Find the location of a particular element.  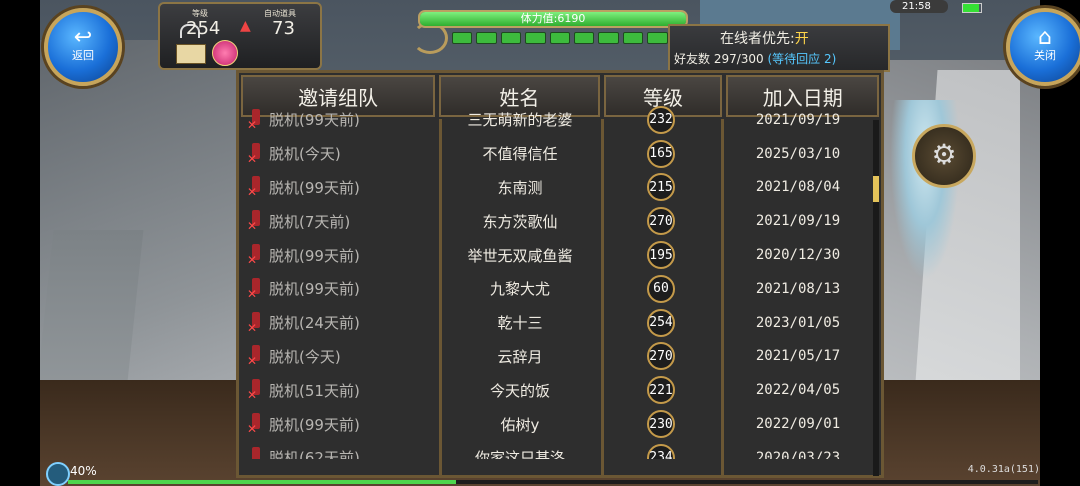

friend-row: ✕ 脱机(24天前) 乾十三 254 2023/01/05 is located at coordinates (559, 323).